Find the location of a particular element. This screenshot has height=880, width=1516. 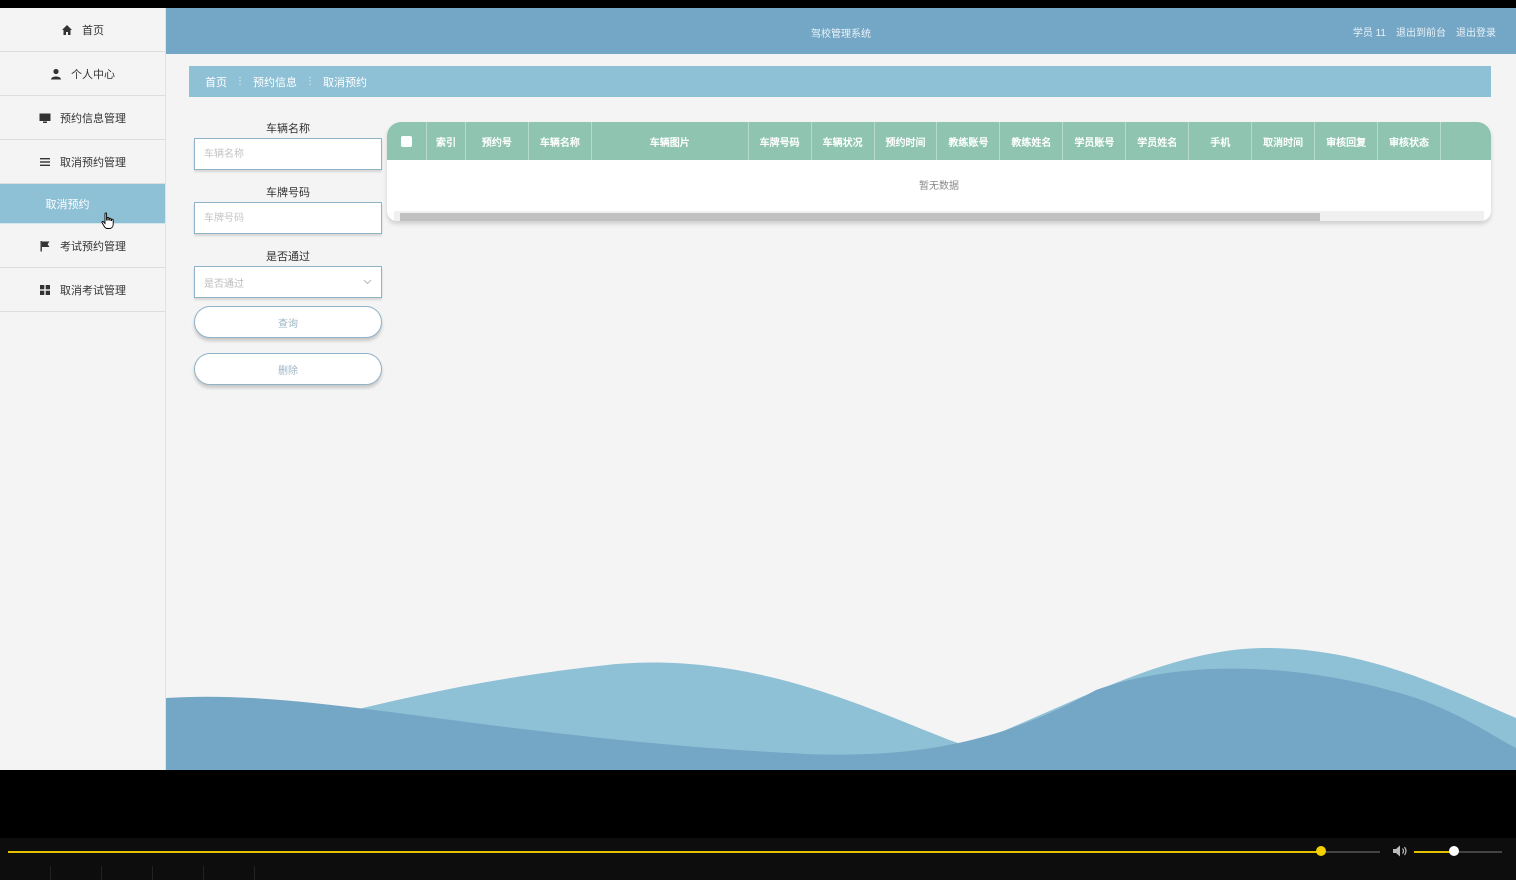

column-header: 预约号 is located at coordinates (497, 141).